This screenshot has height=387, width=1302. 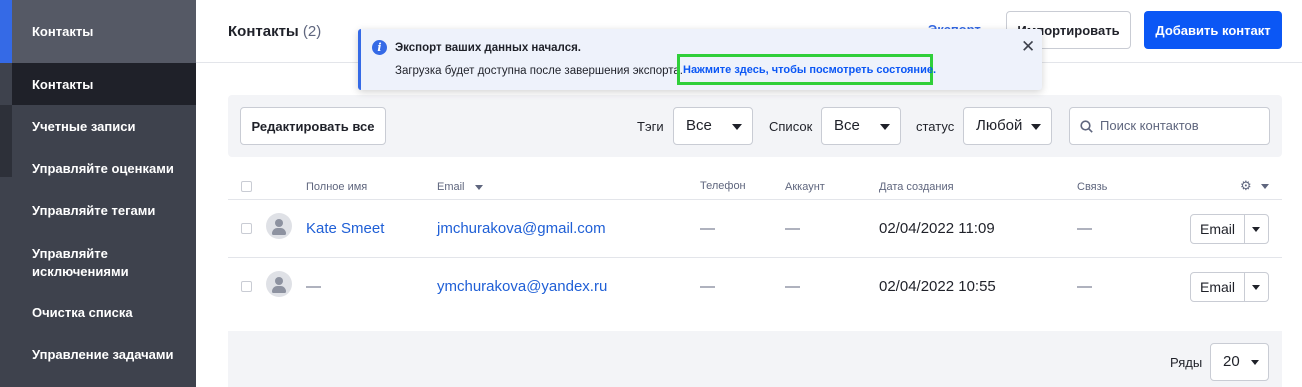 What do you see at coordinates (312, 31) in the screenshot?
I see `contacts-count: (2)` at bounding box center [312, 31].